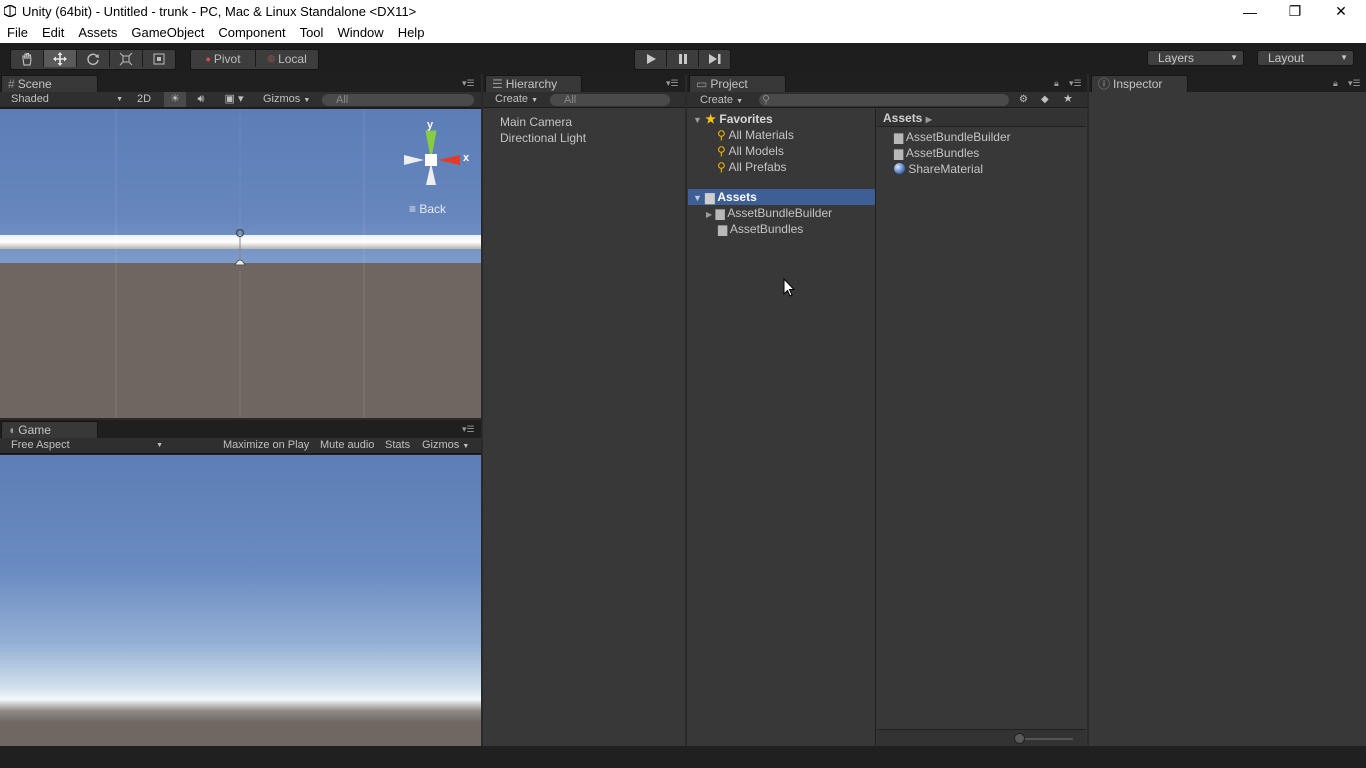 The width and height of the screenshot is (1366, 768). Describe the element at coordinates (1341, 11) in the screenshot. I see `close-button: ✕` at that location.